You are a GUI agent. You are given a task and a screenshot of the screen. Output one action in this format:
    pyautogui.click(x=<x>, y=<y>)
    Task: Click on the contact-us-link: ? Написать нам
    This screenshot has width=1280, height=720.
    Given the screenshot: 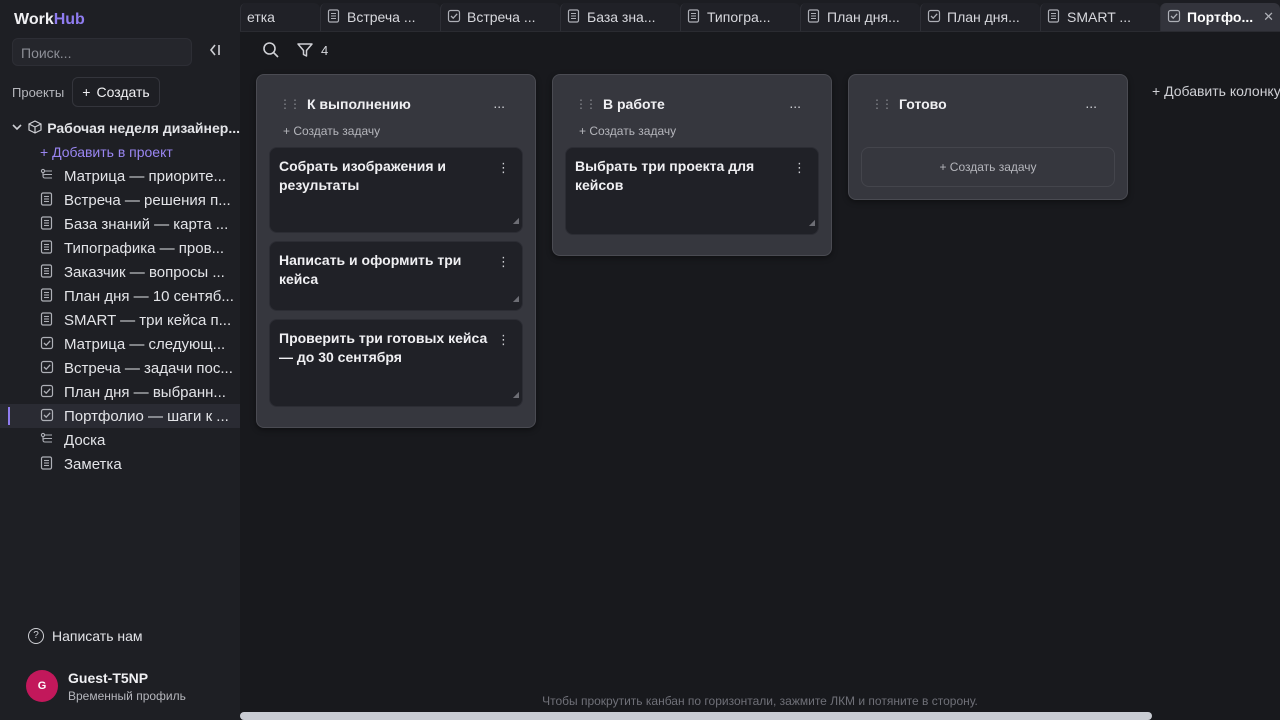 What is the action you would take?
    pyautogui.click(x=85, y=636)
    